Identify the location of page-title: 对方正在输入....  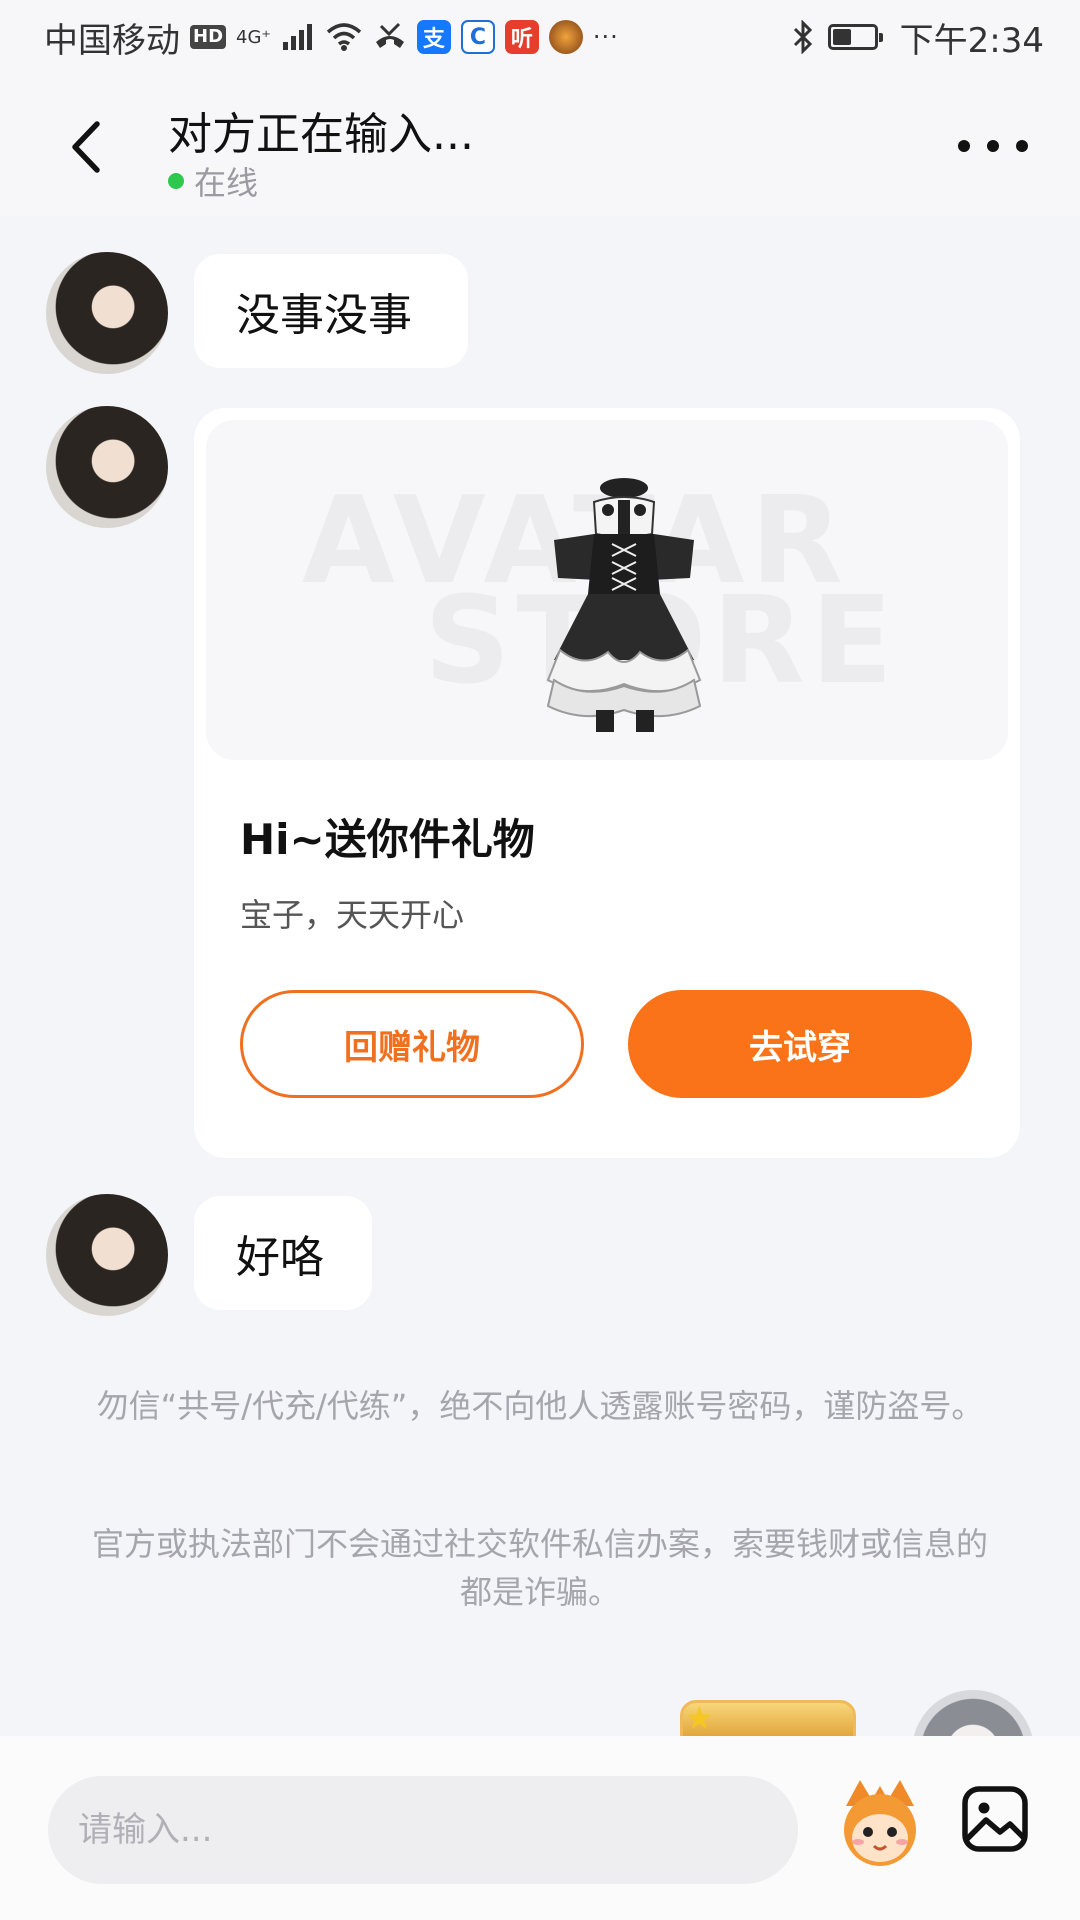
(321, 134).